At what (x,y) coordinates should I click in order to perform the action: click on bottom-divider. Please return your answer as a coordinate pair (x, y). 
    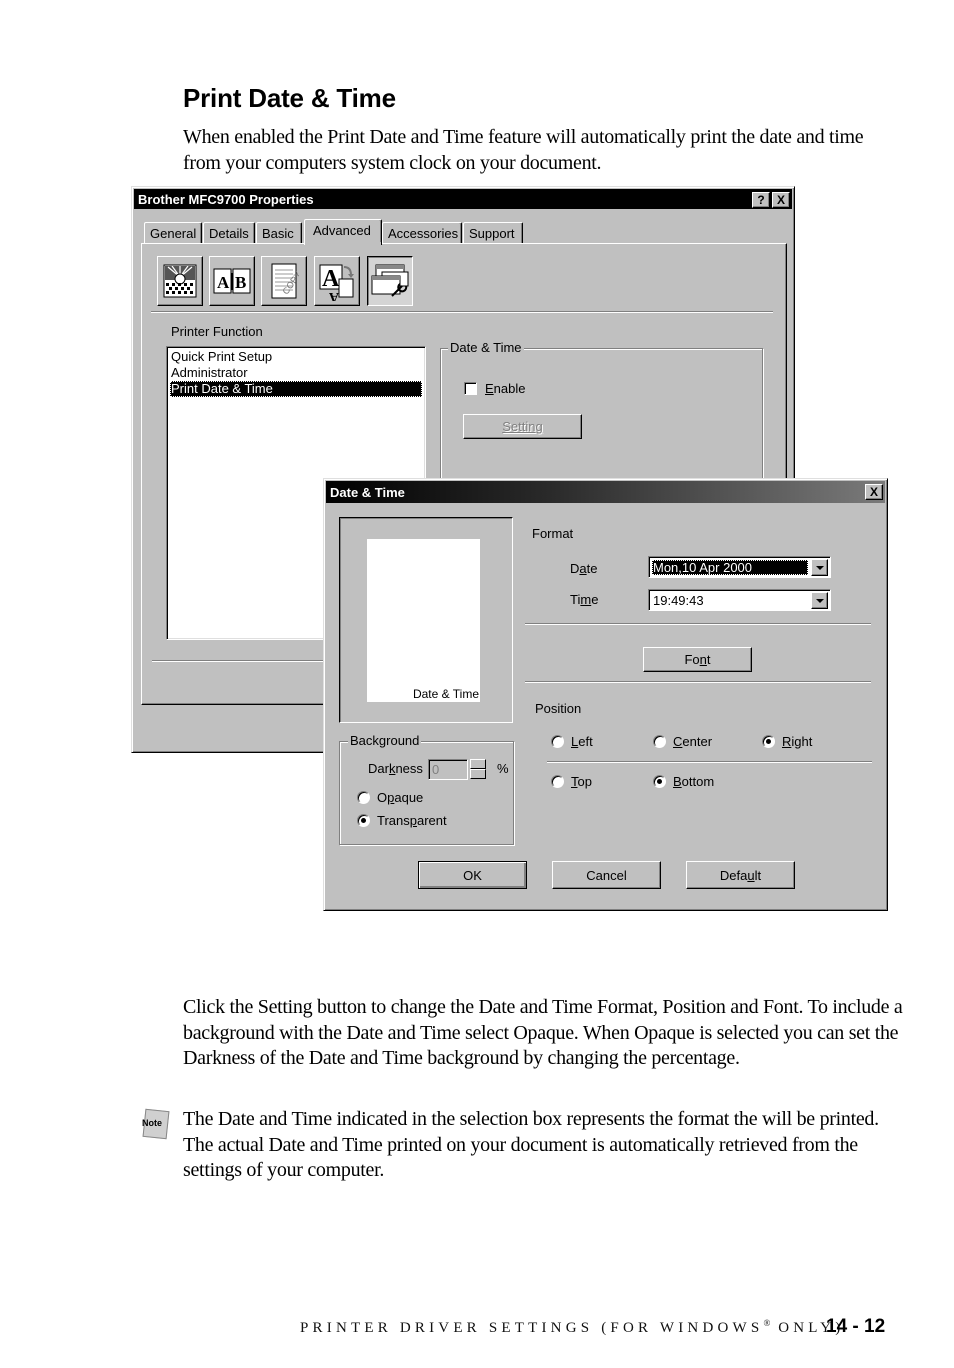
    Looking at the image, I should click on (242, 661).